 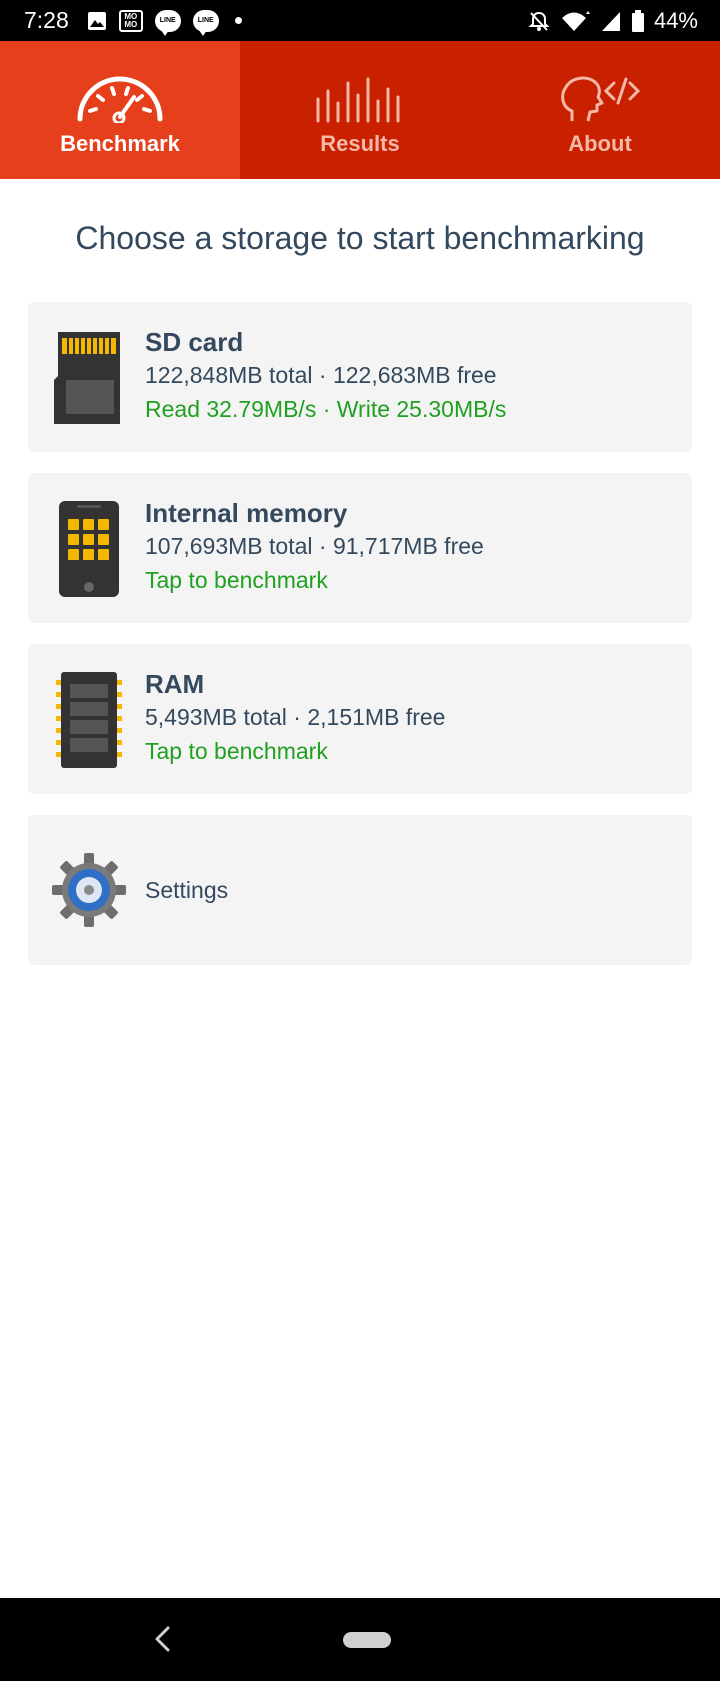 I want to click on storage-title: Internal memory, so click(x=246, y=513).